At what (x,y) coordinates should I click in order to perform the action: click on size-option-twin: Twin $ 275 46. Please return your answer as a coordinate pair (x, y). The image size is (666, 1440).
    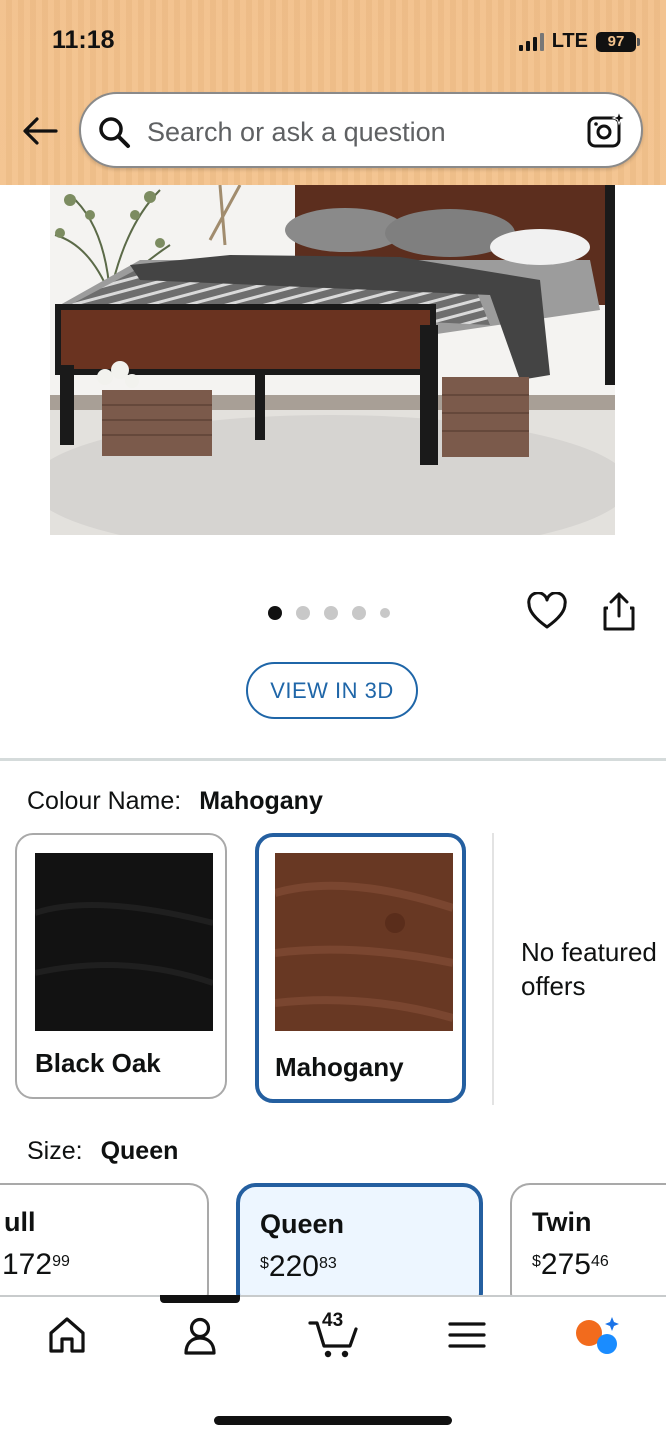
    Looking at the image, I should click on (588, 1248).